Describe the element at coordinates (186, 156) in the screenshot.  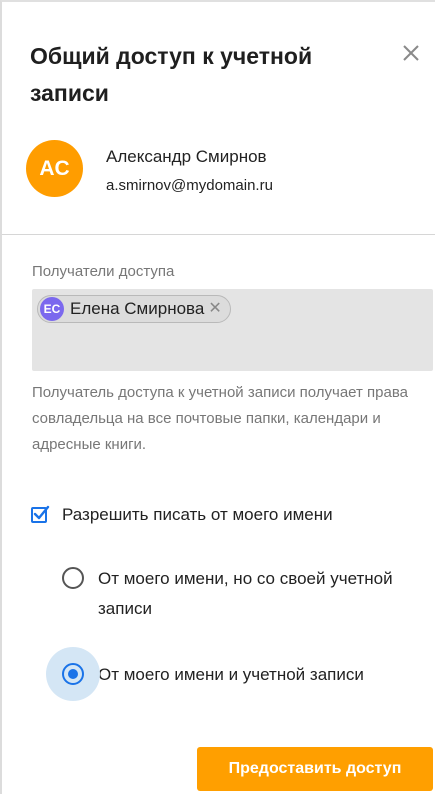
I see `owner-name: Александр Смирнов` at that location.